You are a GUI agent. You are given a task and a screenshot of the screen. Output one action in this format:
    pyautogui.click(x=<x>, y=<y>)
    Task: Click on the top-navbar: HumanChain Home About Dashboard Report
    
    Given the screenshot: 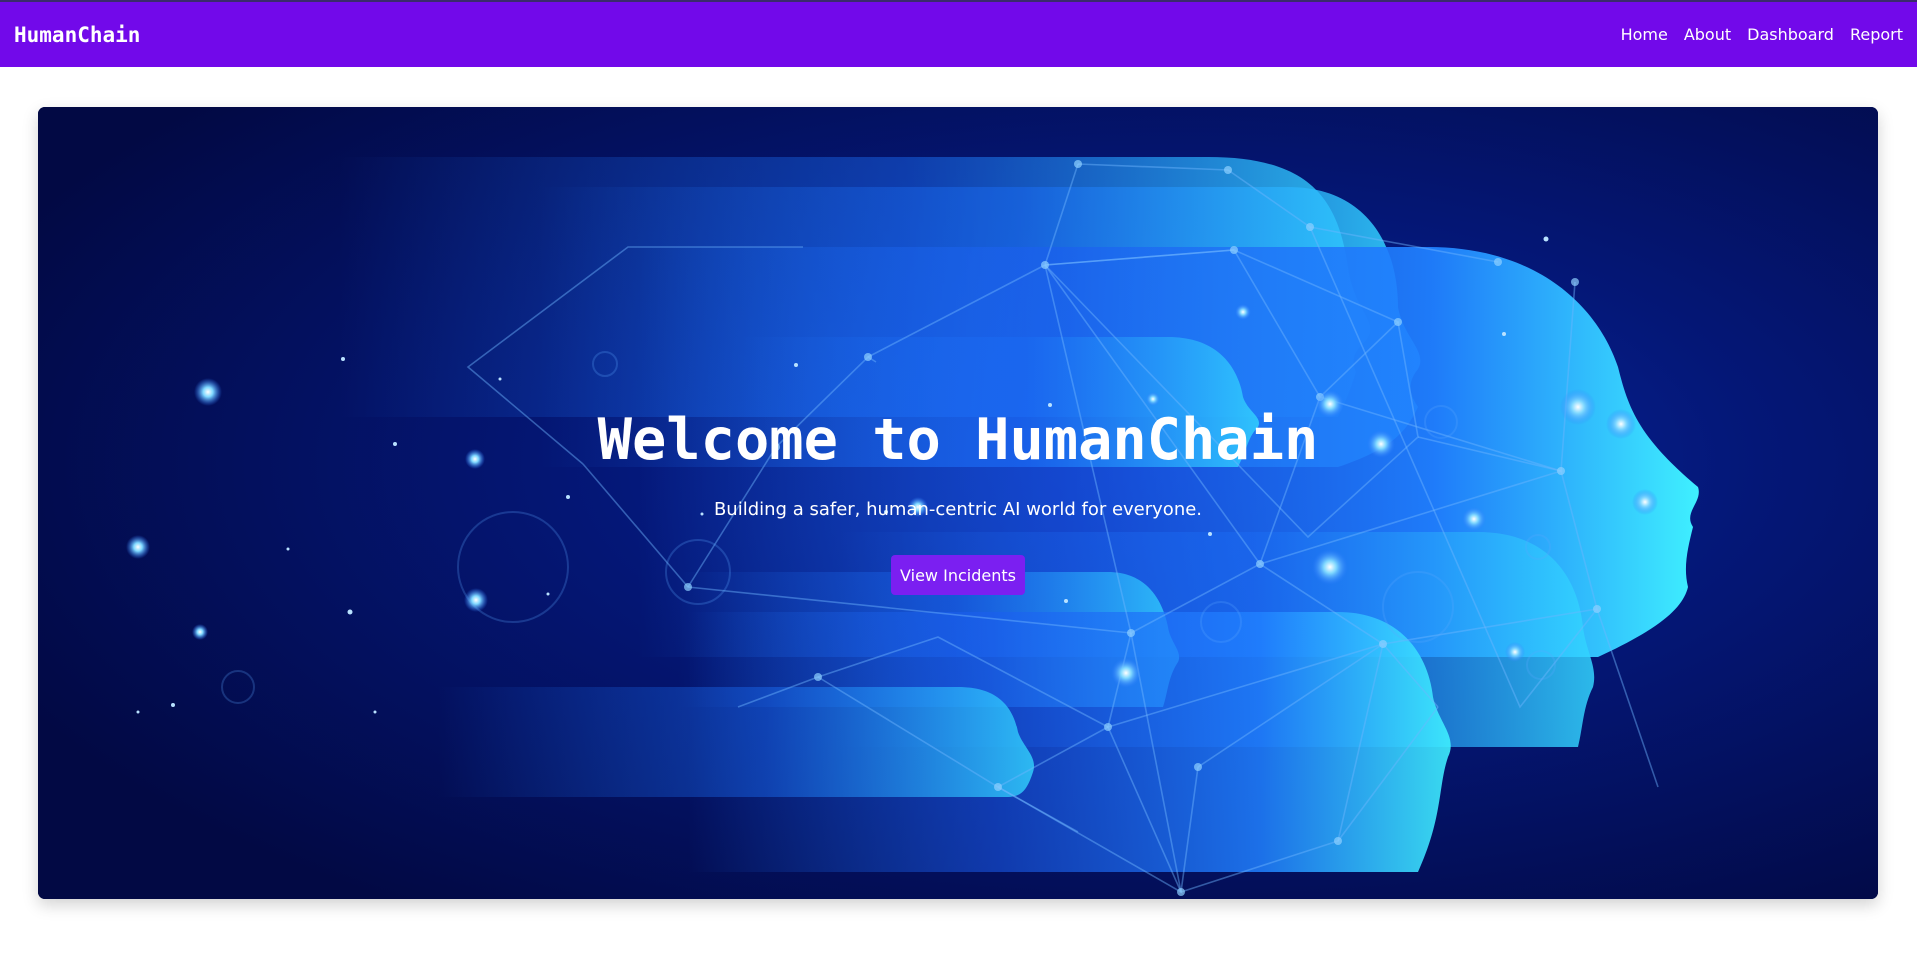 What is the action you would take?
    pyautogui.click(x=958, y=33)
    